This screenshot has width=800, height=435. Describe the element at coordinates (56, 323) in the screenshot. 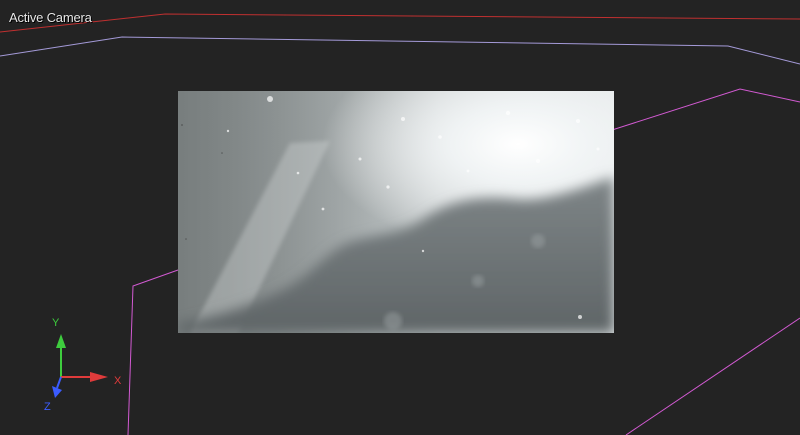

I see `axis-y-label: Y` at that location.